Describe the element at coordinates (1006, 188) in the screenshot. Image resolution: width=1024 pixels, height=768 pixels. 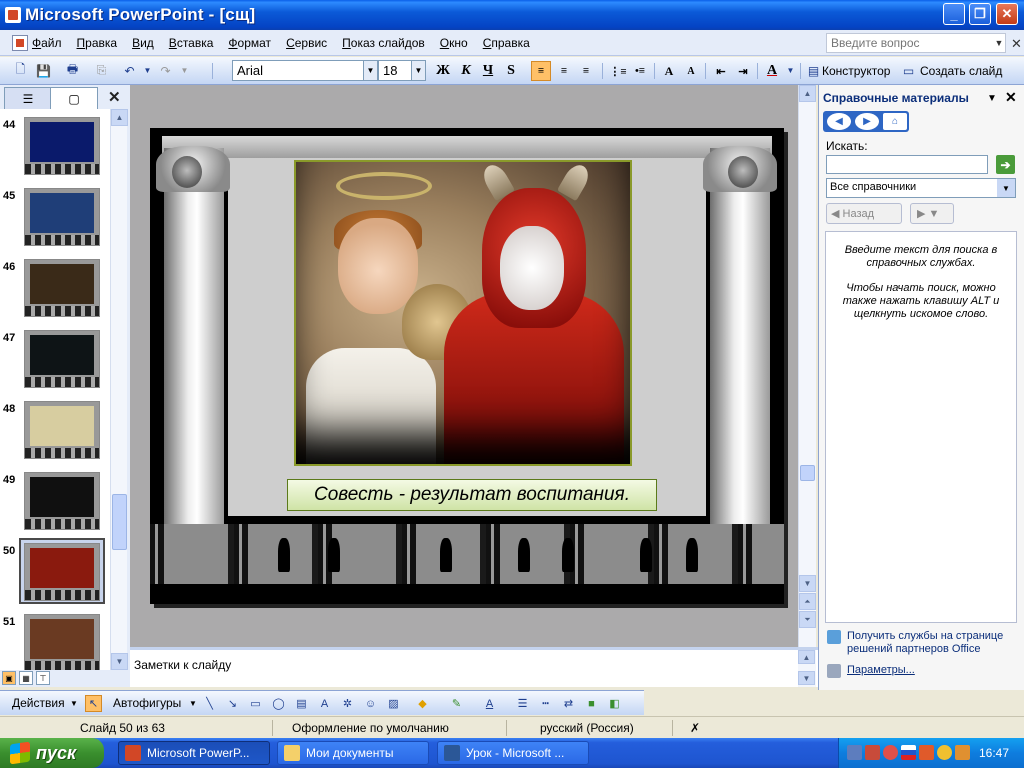
I see `references-dropdown-icon: ▼` at that location.